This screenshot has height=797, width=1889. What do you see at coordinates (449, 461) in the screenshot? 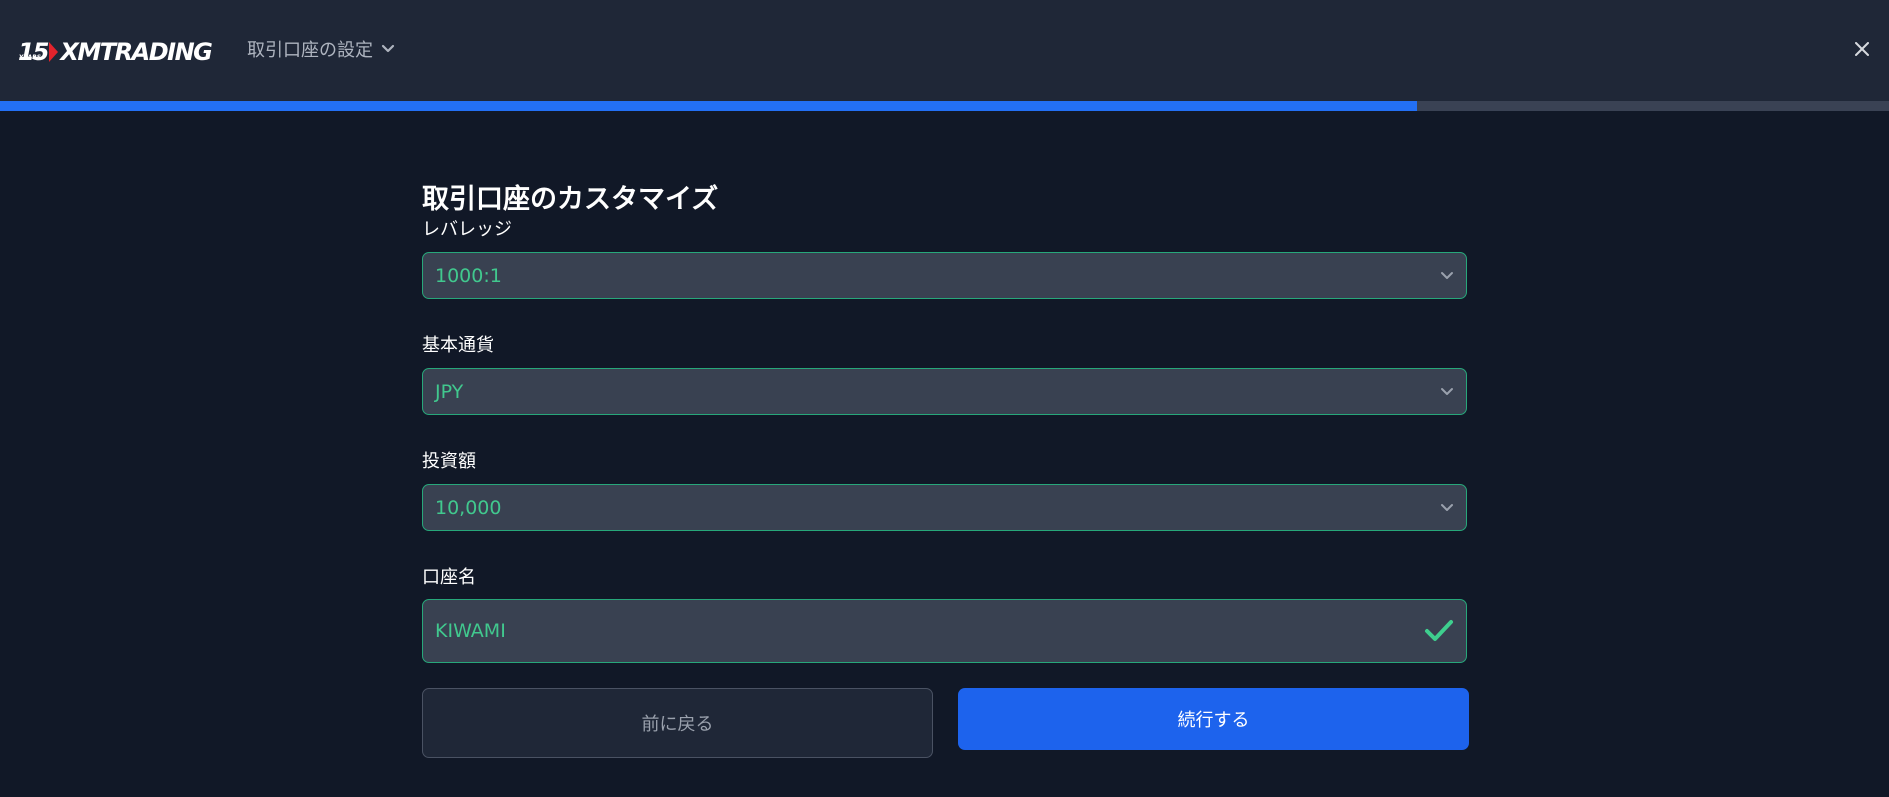
I see `investment-label: 投資額` at bounding box center [449, 461].